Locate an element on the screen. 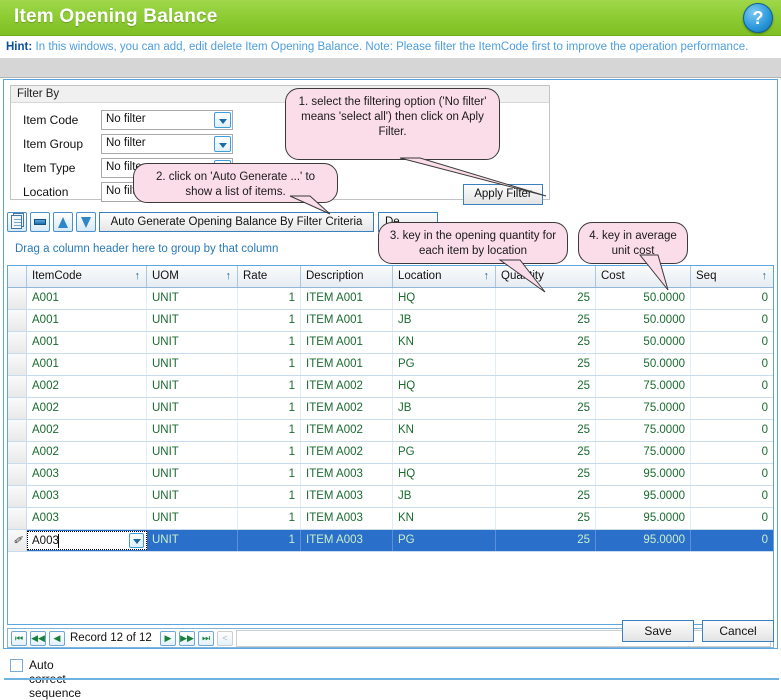  table-row: A001 UNIT 1 ITEM A001 PG 25 50.0000 0 is located at coordinates (390, 365).